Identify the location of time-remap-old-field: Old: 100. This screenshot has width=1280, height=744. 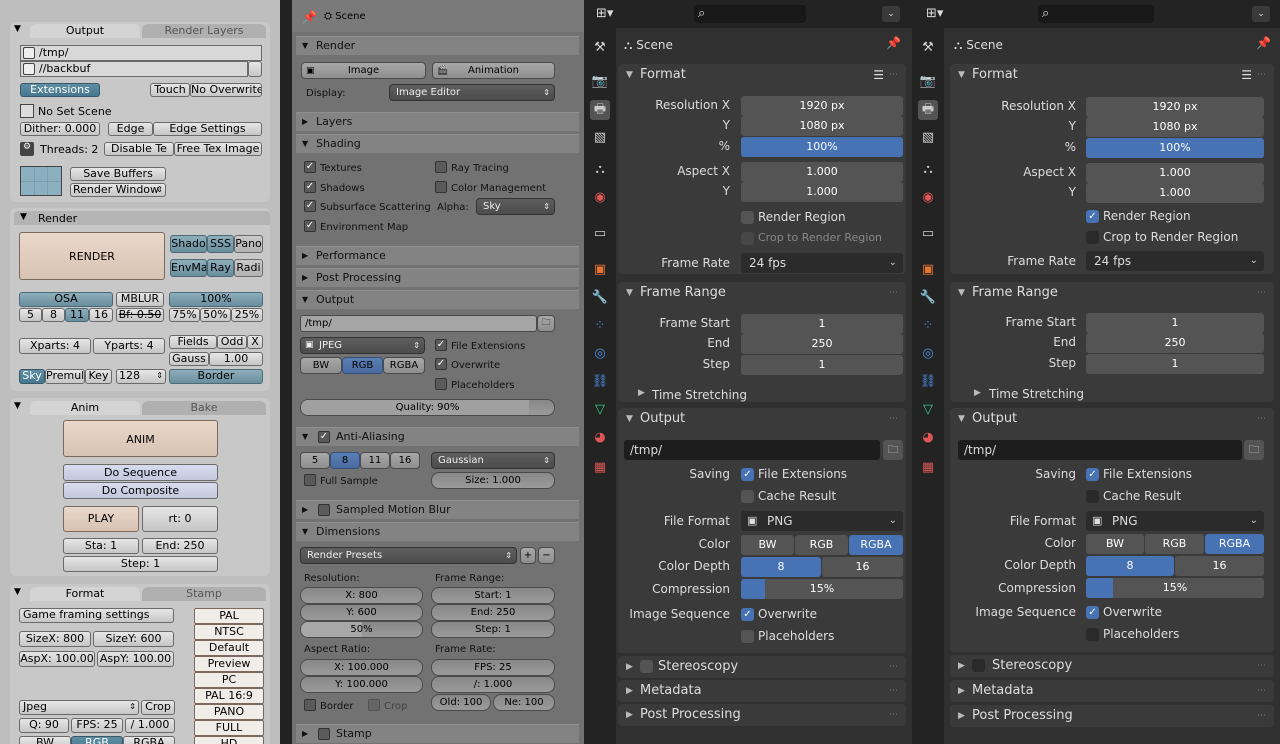
(461, 702).